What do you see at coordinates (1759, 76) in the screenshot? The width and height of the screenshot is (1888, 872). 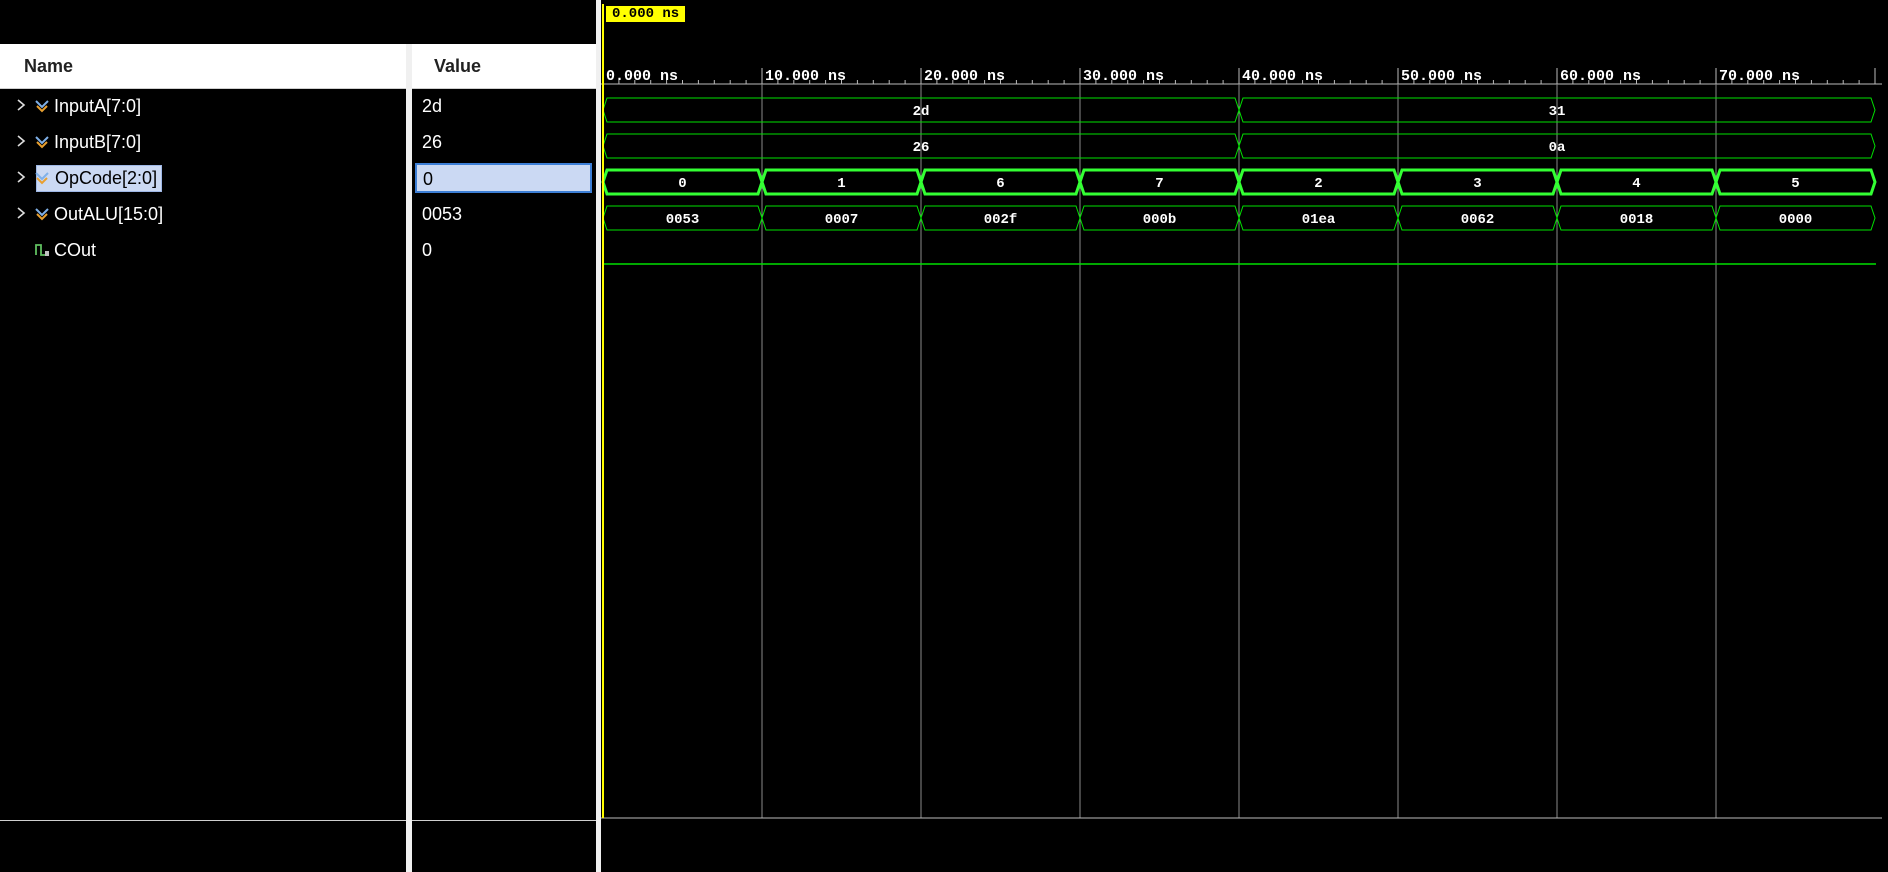 I see `ruler-tick-label: 70.000 ns` at bounding box center [1759, 76].